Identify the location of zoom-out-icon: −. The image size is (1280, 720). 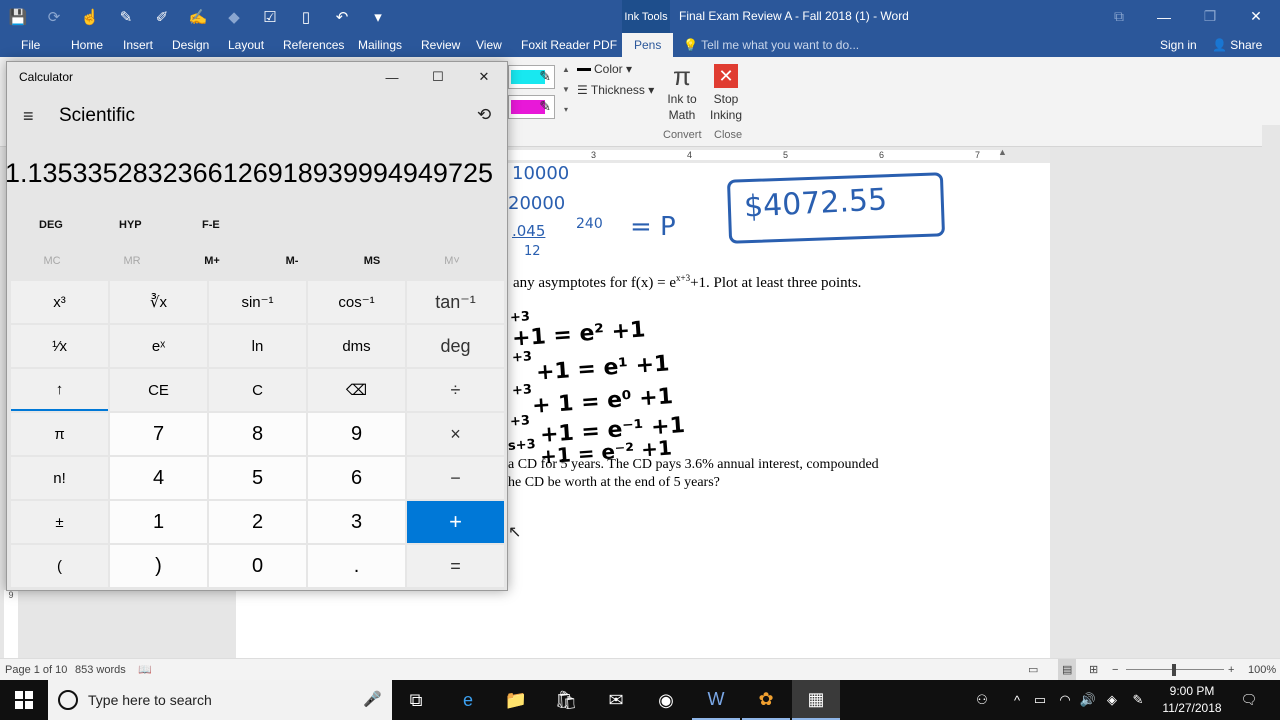
(1115, 670).